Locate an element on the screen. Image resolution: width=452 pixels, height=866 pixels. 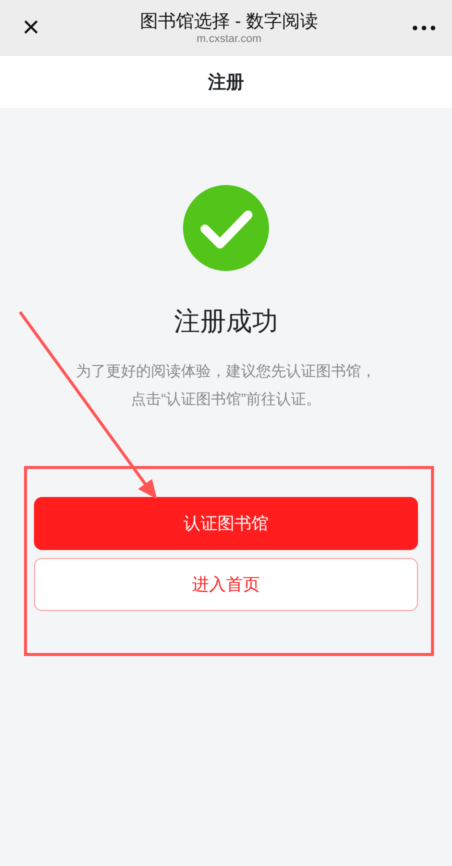
page-url: m.cxstar.com is located at coordinates (229, 39).